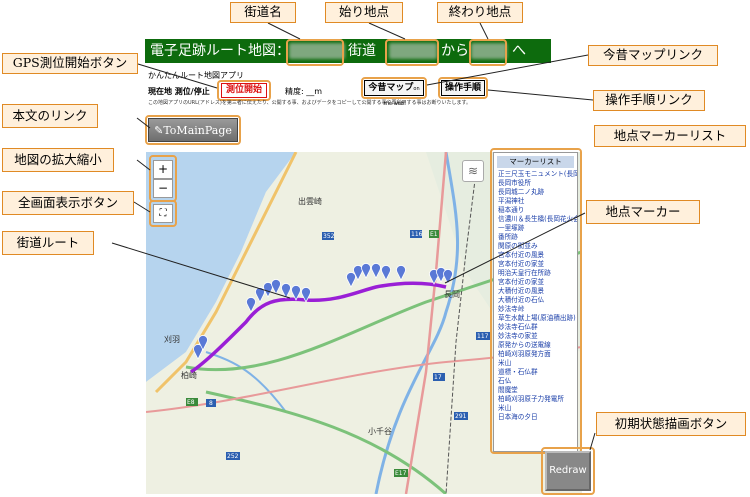 Image resolution: width=750 pixels, height=497 pixels. I want to click on callout-main-link: 本文のリンク, so click(50, 116).